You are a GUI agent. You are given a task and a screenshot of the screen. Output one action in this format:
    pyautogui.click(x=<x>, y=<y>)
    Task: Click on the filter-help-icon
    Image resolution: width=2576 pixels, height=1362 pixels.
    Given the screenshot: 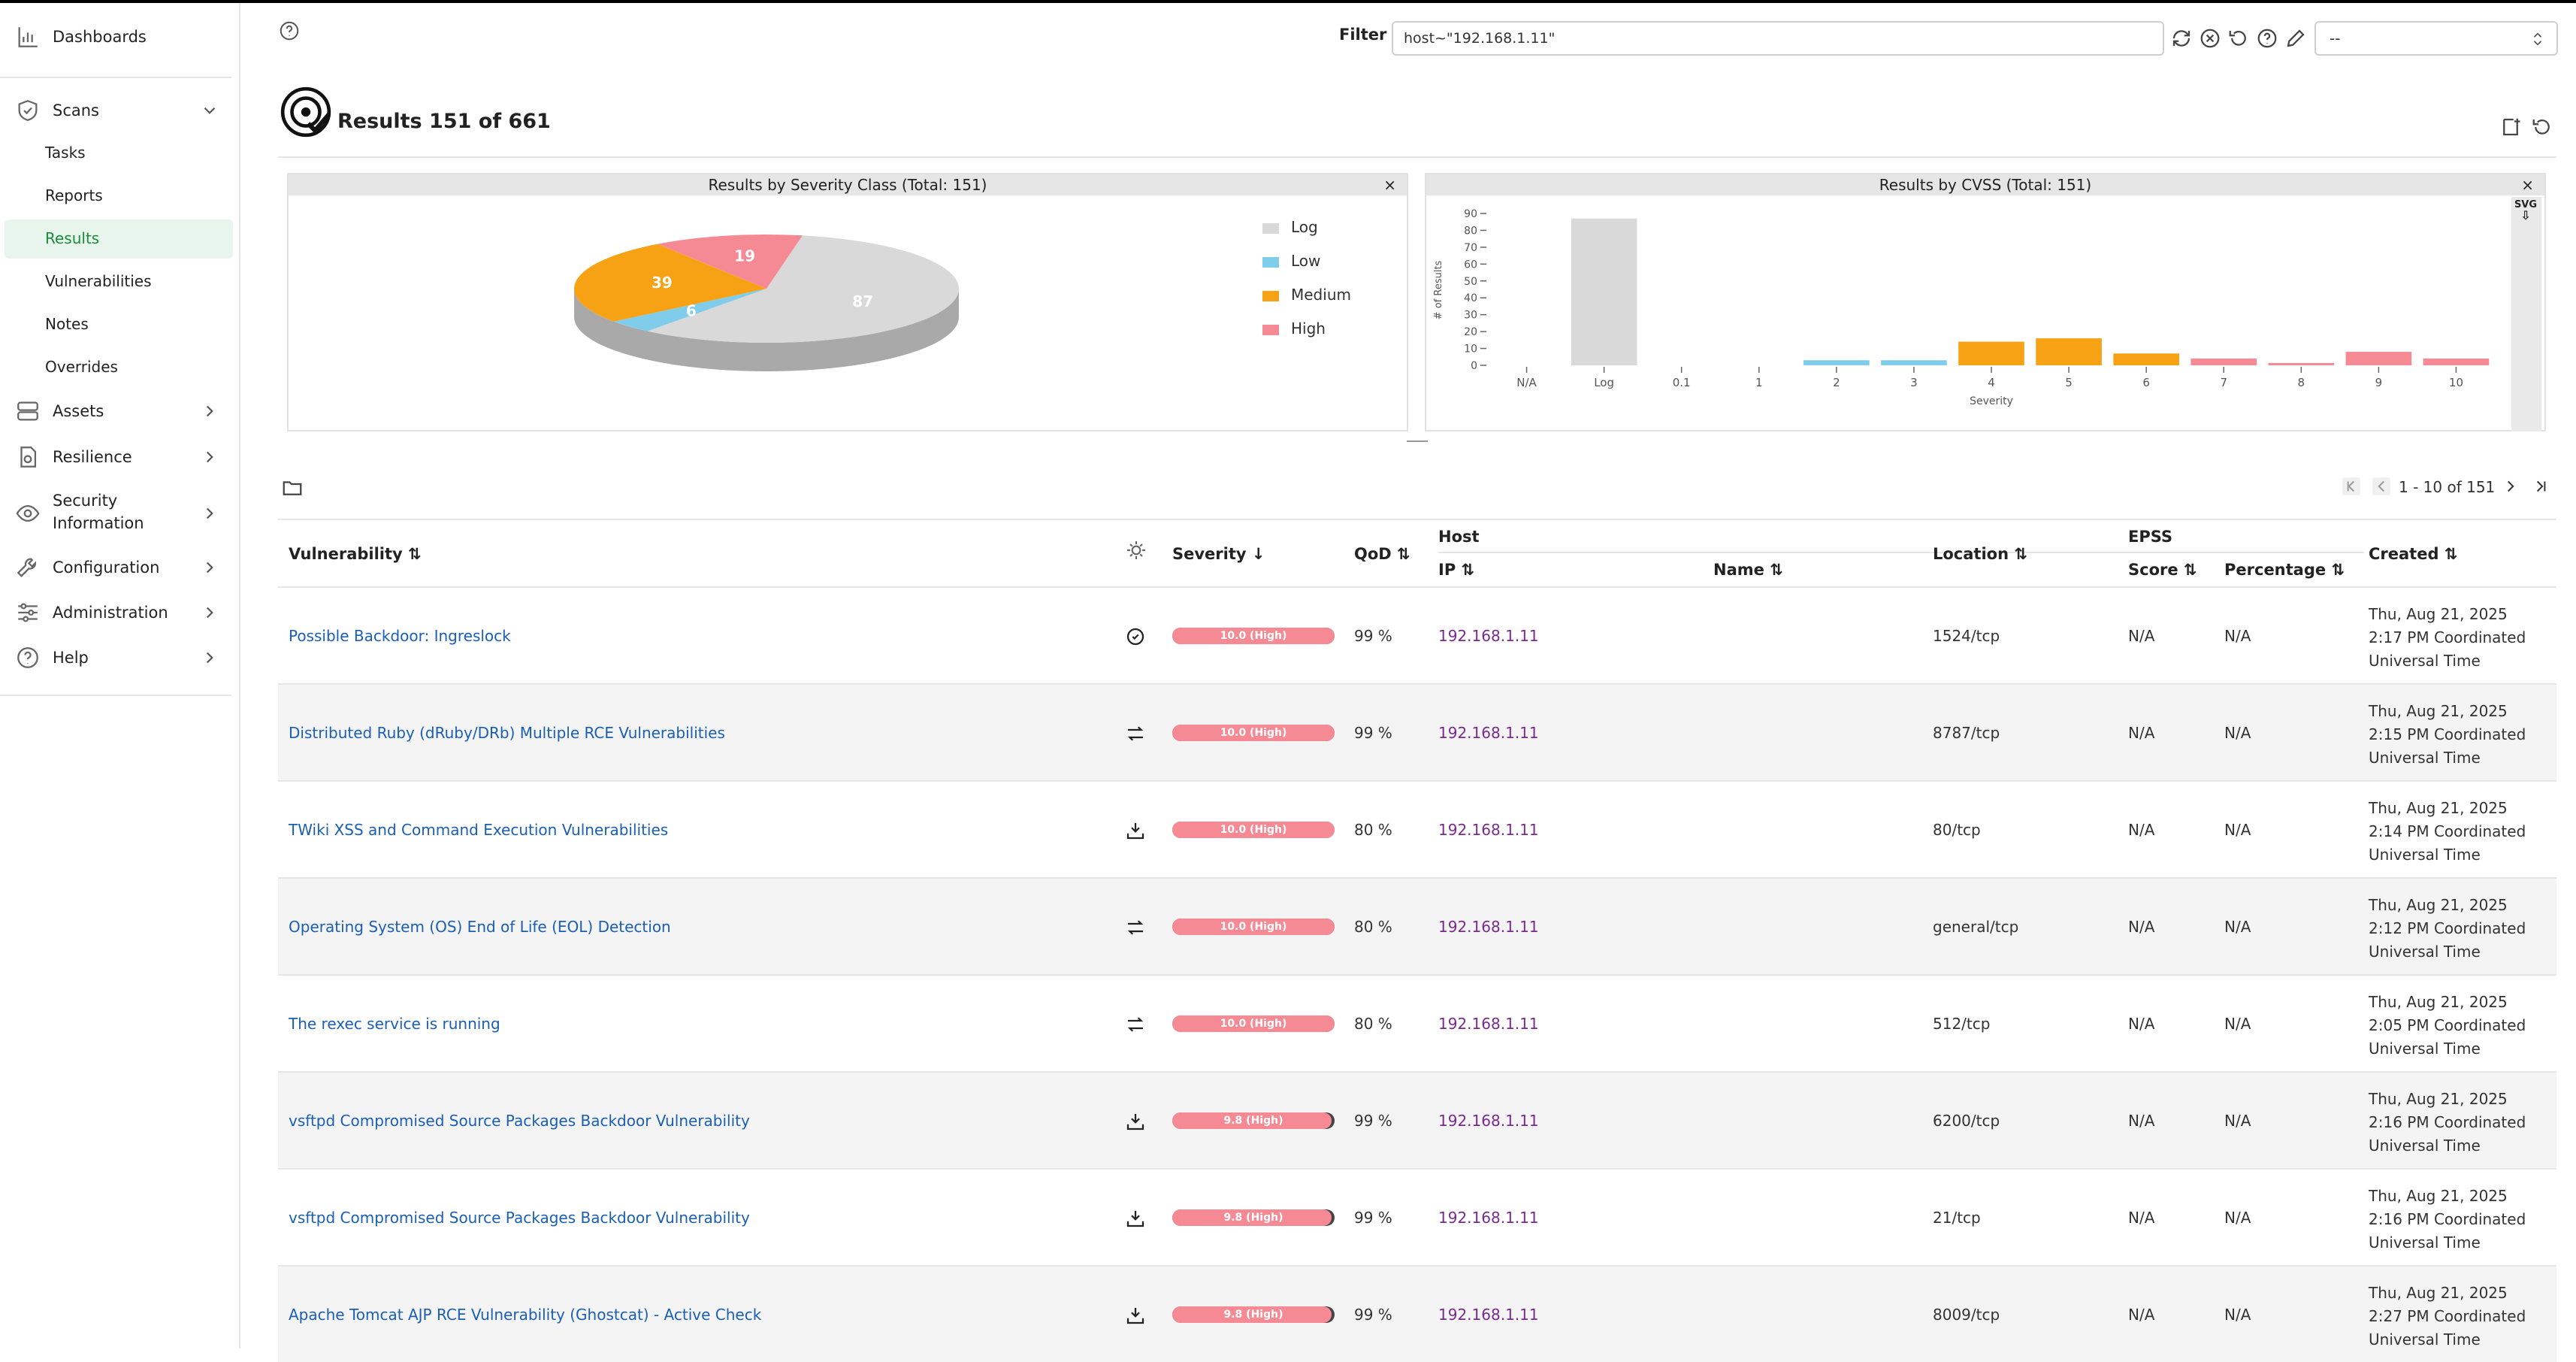 What is the action you would take?
    pyautogui.click(x=2267, y=38)
    